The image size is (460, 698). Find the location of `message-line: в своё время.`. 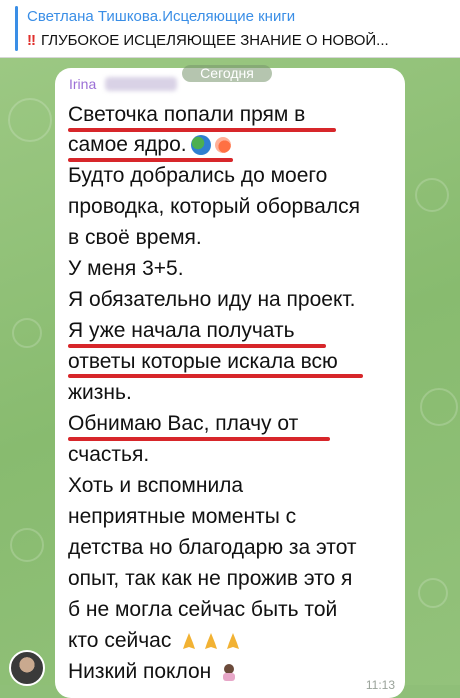

message-line: в своё время. is located at coordinates (135, 237).